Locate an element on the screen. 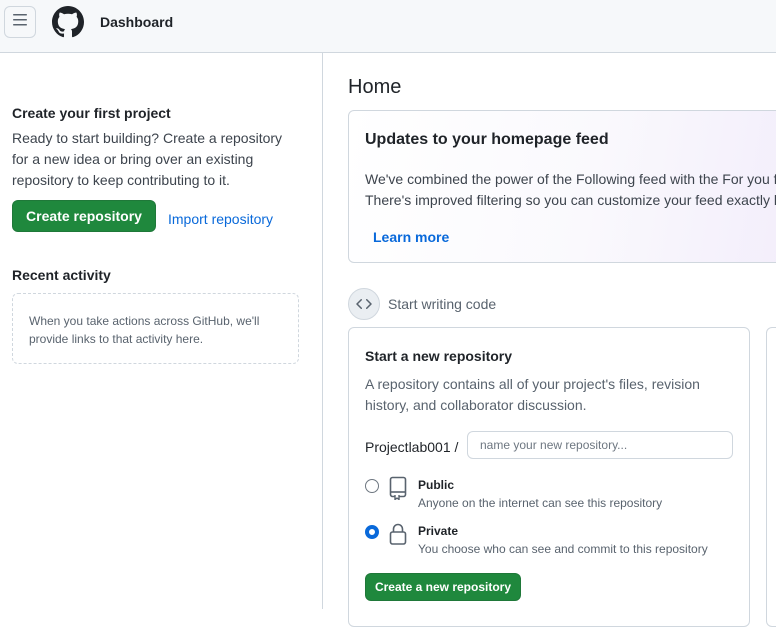 The height and width of the screenshot is (627, 776). feed-updates-title: Updates to your homepage feed is located at coordinates (487, 139).